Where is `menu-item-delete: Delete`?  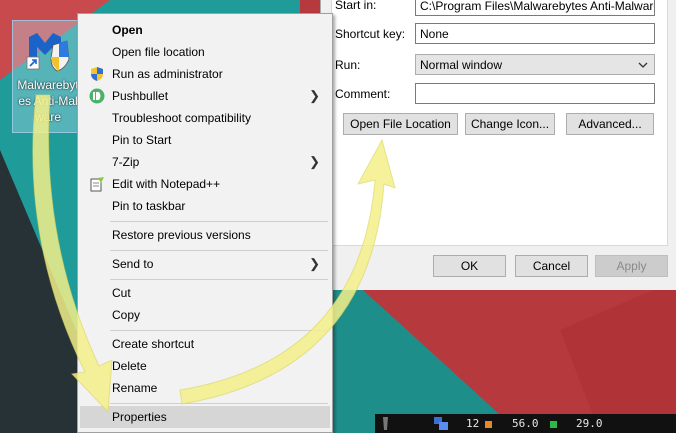 menu-item-delete: Delete is located at coordinates (205, 366).